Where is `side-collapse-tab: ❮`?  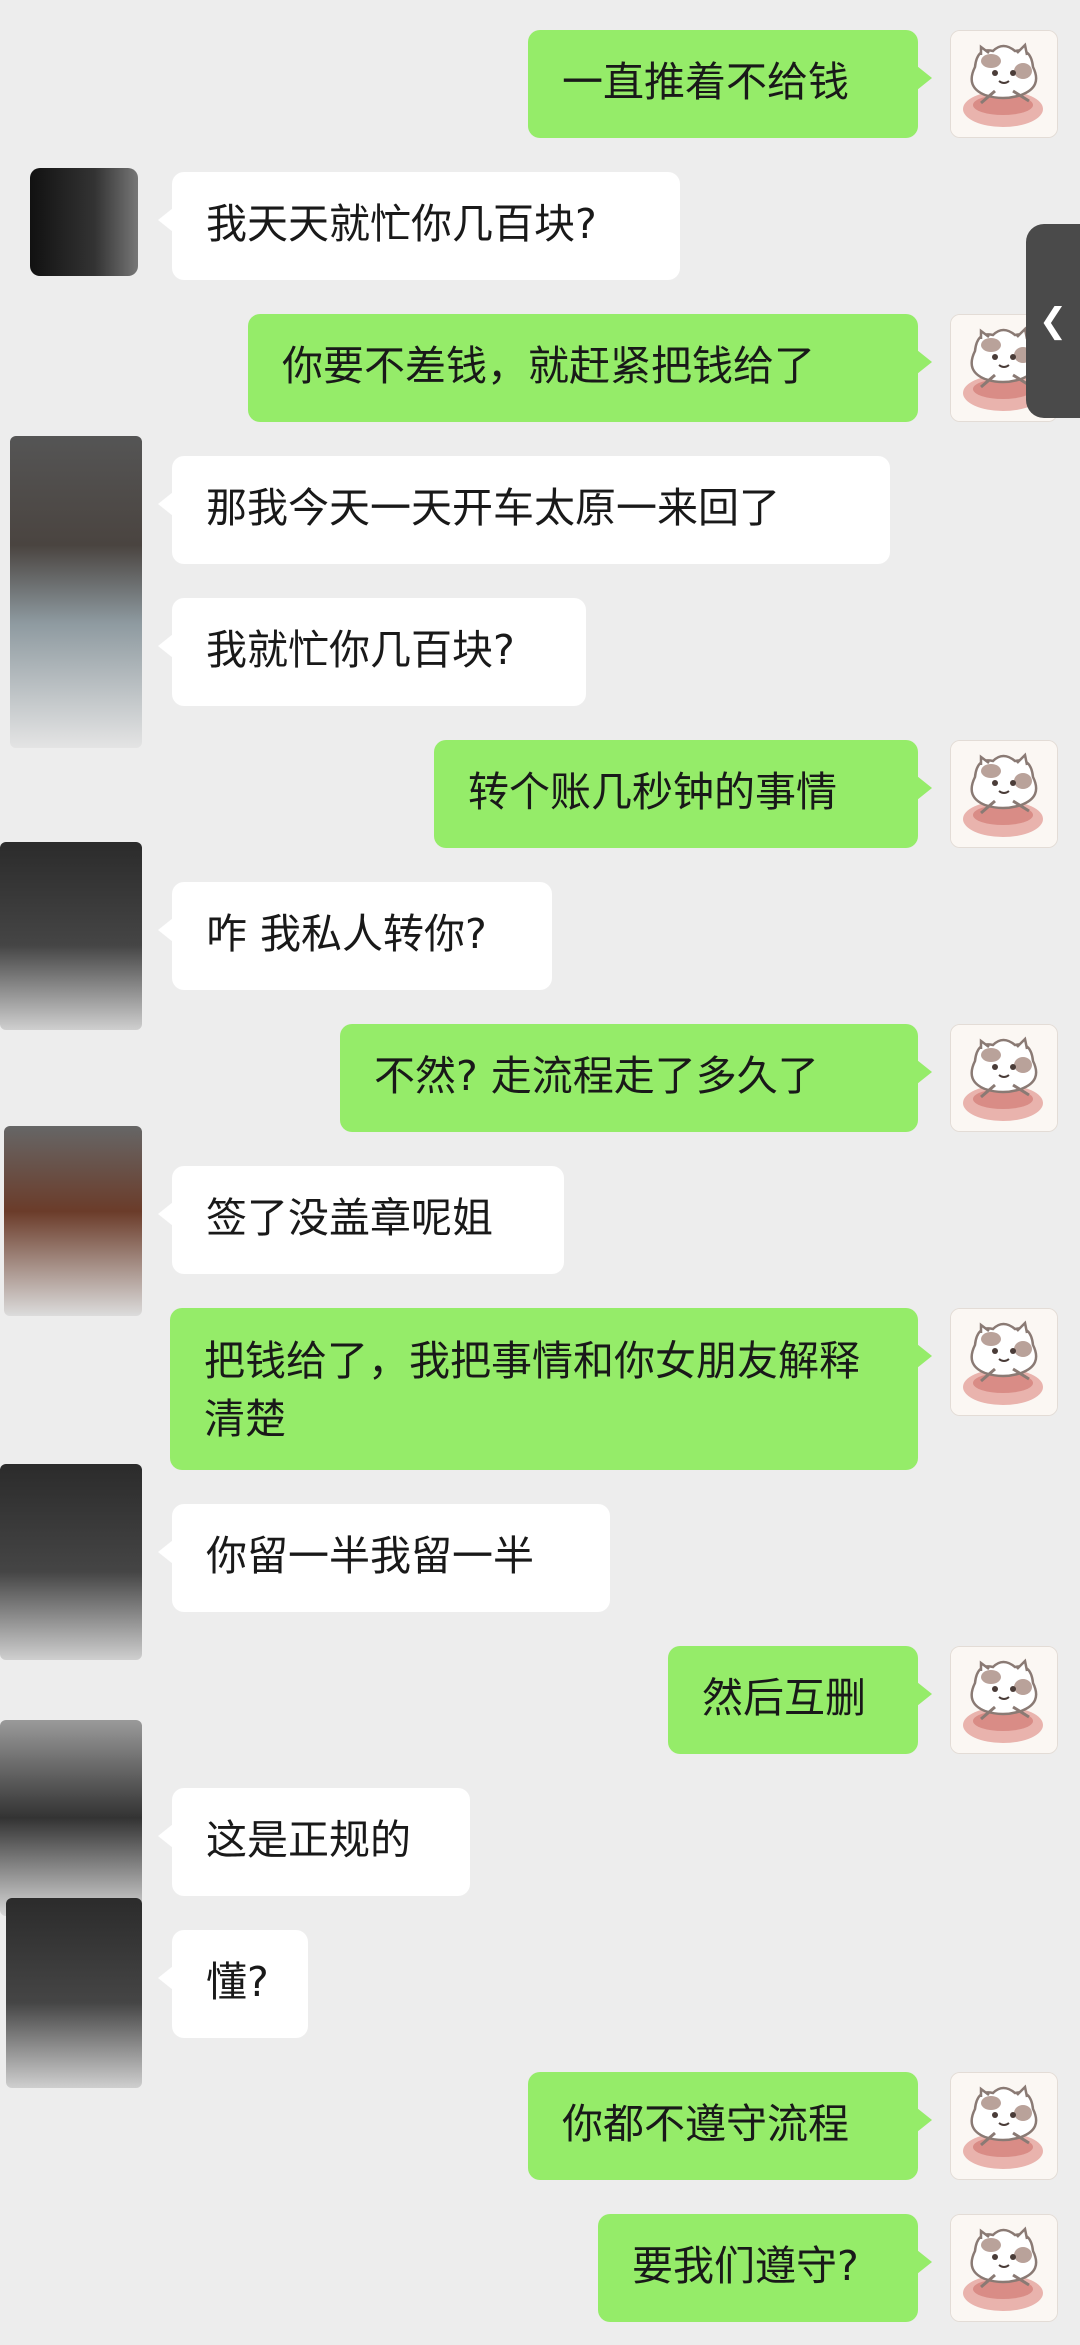
side-collapse-tab: ❮ is located at coordinates (1053, 321).